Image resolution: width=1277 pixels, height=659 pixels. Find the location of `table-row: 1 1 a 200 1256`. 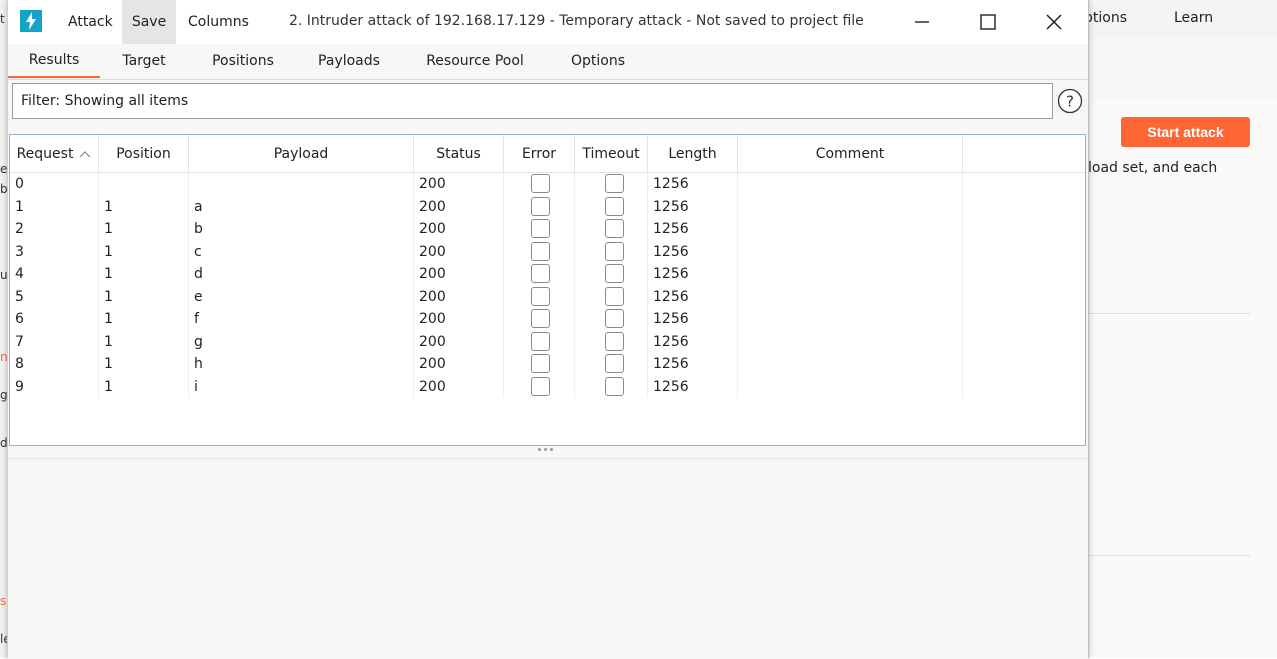

table-row: 1 1 a 200 1256 is located at coordinates (547, 206).